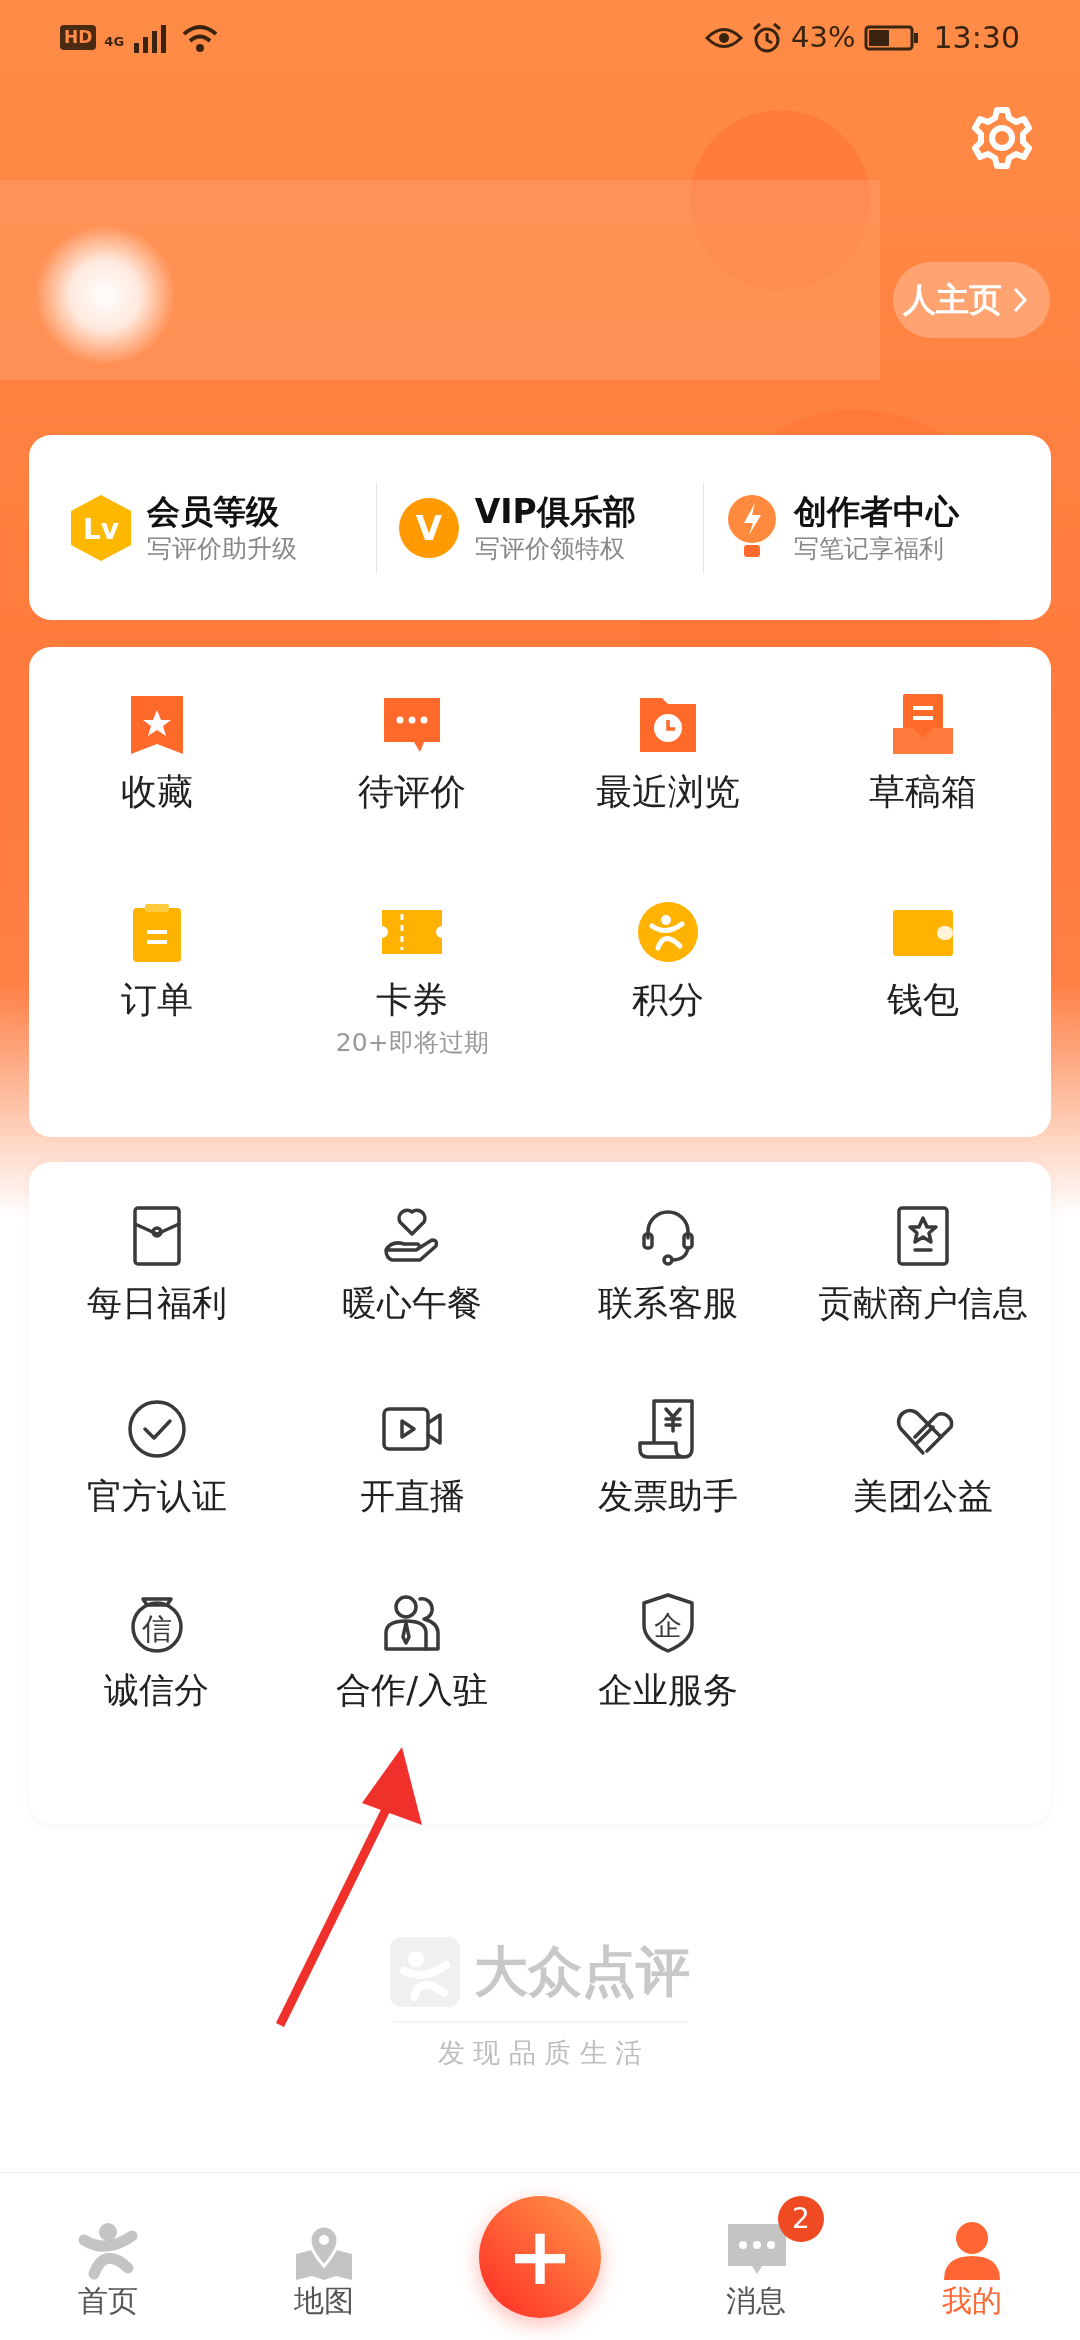 Image resolution: width=1080 pixels, height=2340 pixels. Describe the element at coordinates (923, 999) in the screenshot. I see `item-label: 钱包` at that location.